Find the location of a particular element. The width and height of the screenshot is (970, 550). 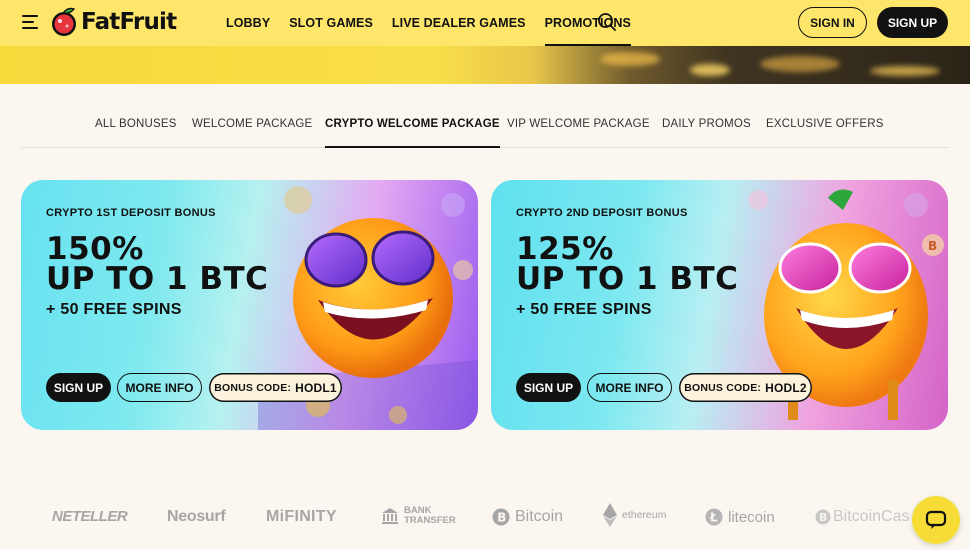

bitcoin-icon: B is located at coordinates (501, 517).